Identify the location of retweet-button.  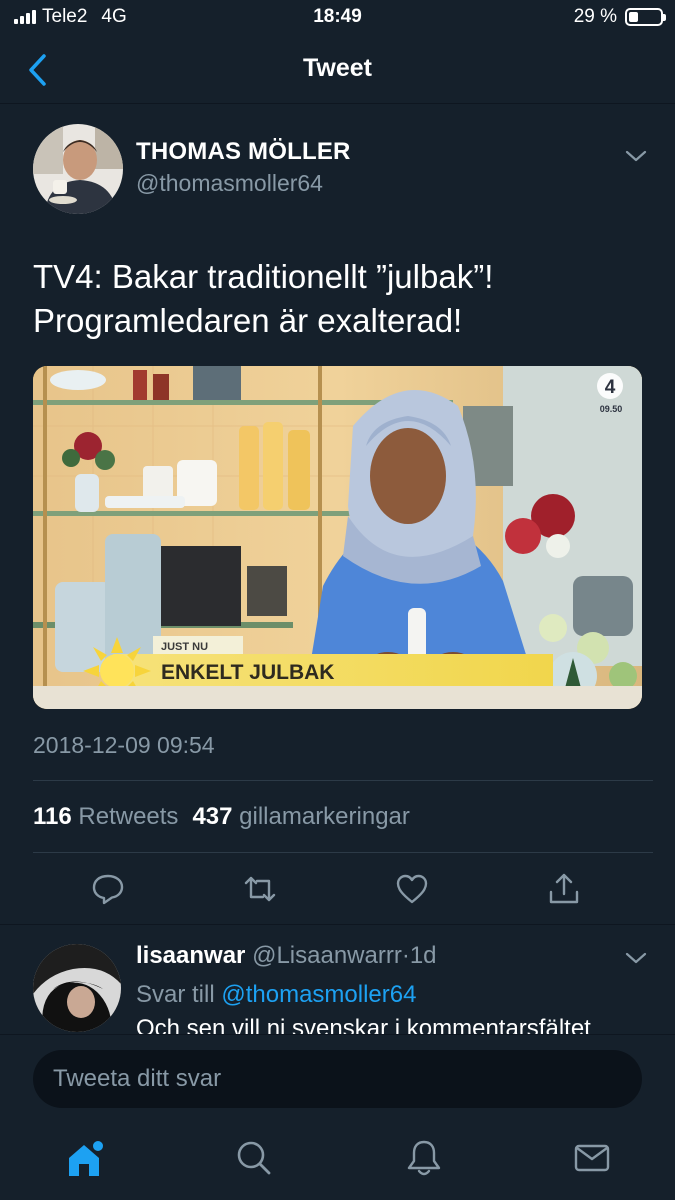
(260, 889).